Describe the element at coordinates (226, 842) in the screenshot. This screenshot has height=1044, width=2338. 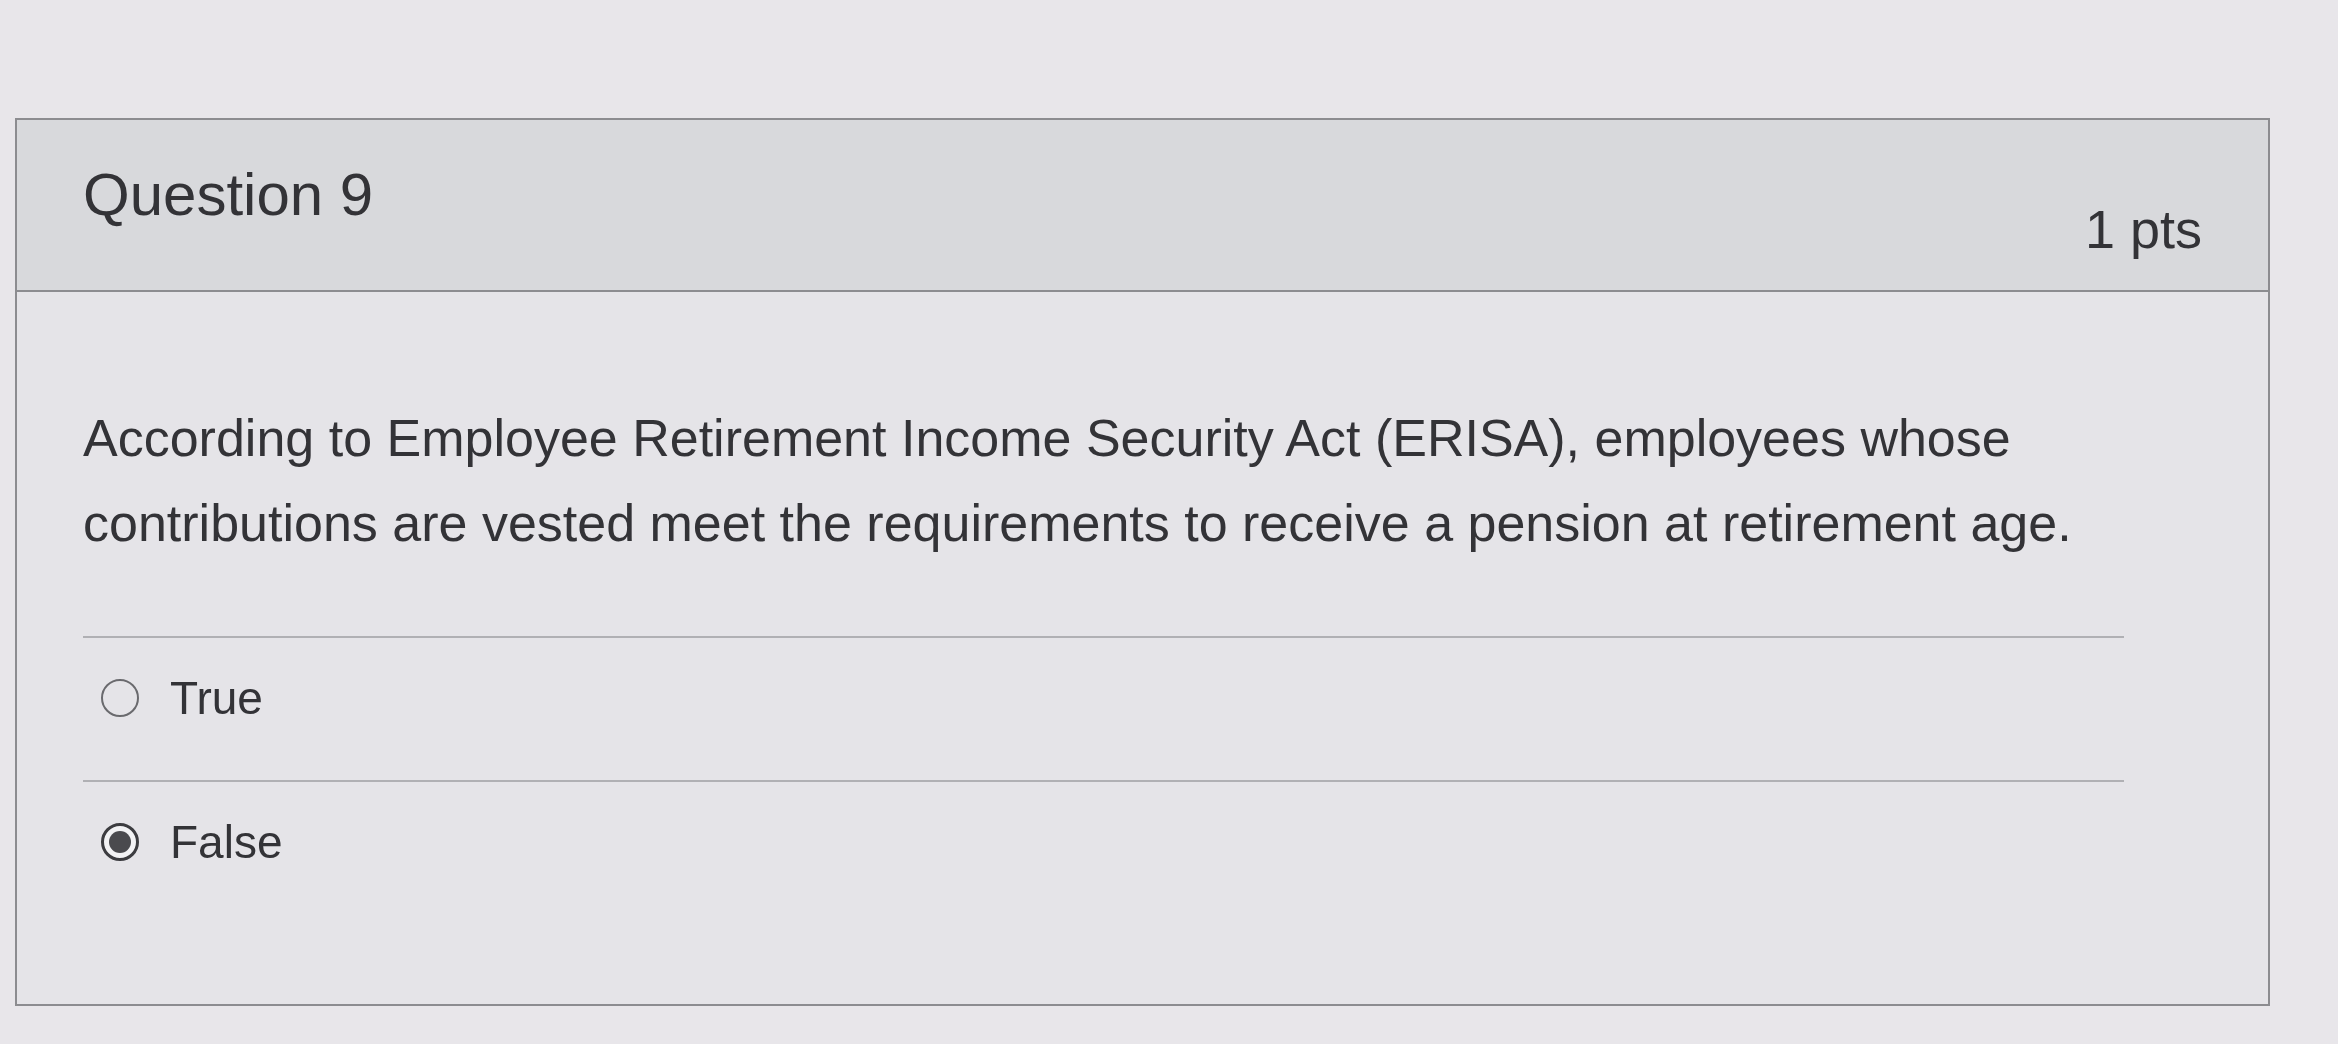
I see `answer-label: False` at that location.